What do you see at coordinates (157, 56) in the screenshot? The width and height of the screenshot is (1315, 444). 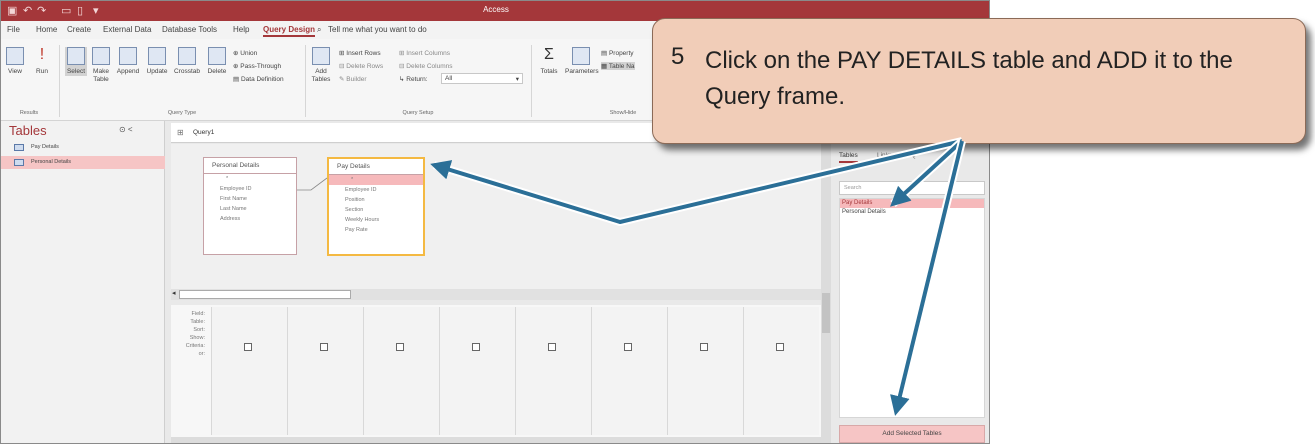 I see `update-icon` at bounding box center [157, 56].